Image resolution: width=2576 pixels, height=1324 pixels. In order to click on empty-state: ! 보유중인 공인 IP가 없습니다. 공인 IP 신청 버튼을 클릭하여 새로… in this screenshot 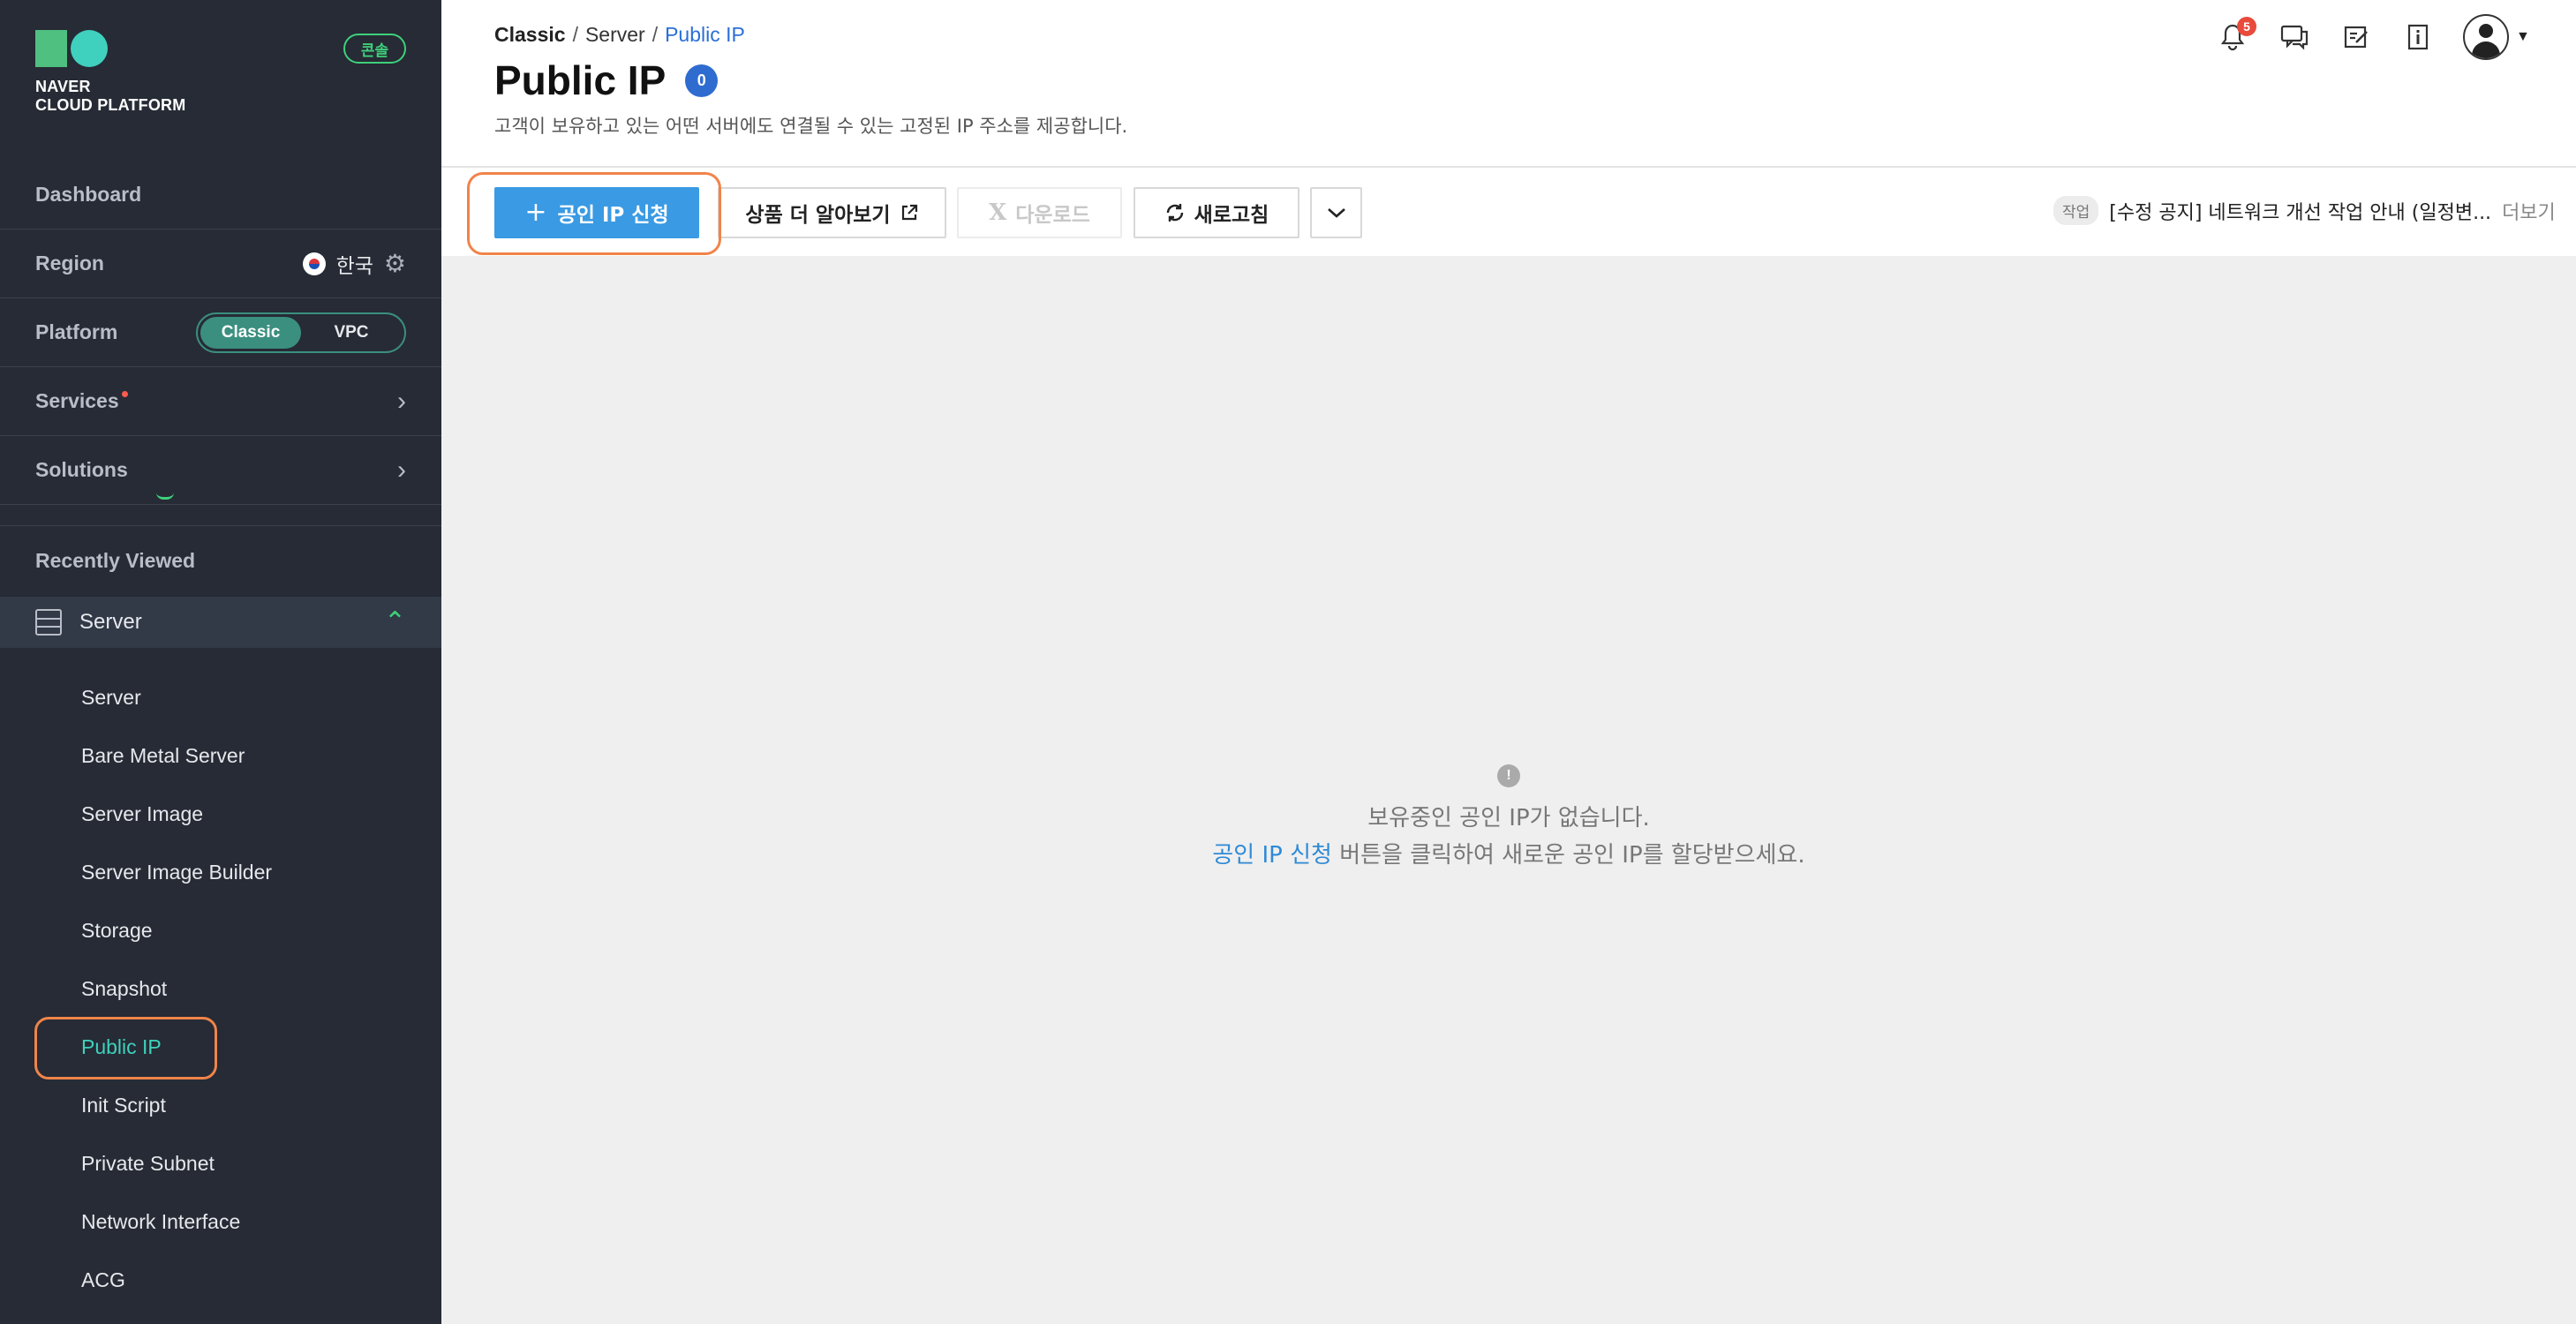, I will do `click(1509, 819)`.